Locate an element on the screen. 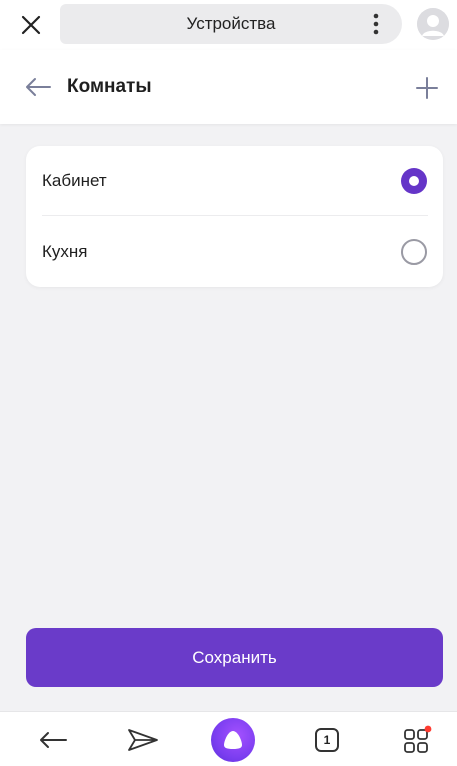 This screenshot has height=766, width=457. radio-unchecked-icon is located at coordinates (414, 252).